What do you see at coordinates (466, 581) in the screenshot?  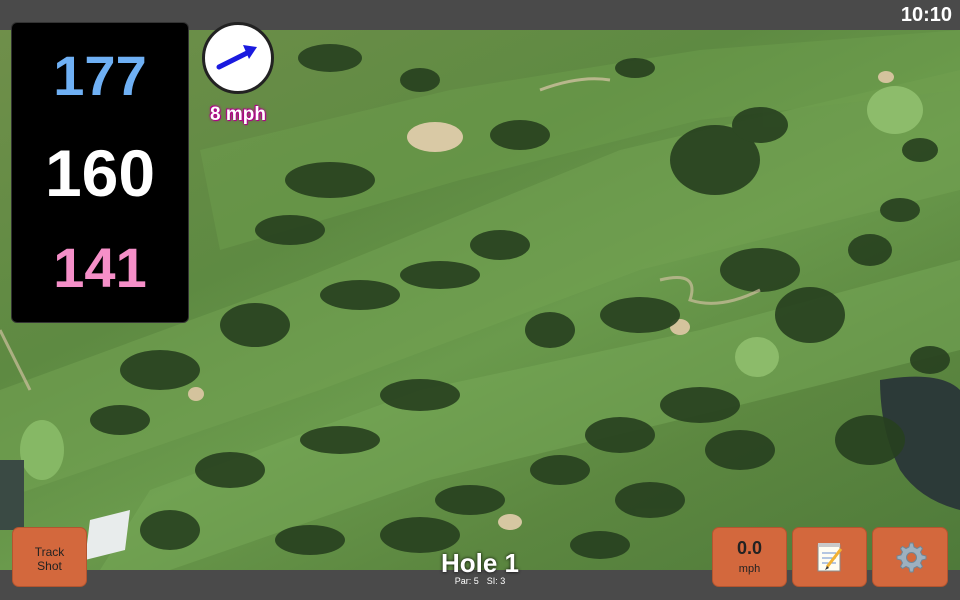 I see `hole-par: Par: 5` at bounding box center [466, 581].